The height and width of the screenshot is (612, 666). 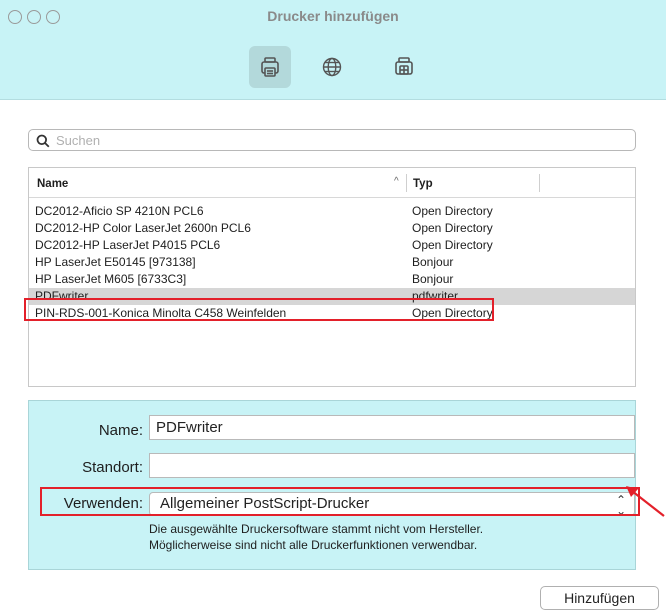 I want to click on column-header-name: Name, so click(x=52, y=184).